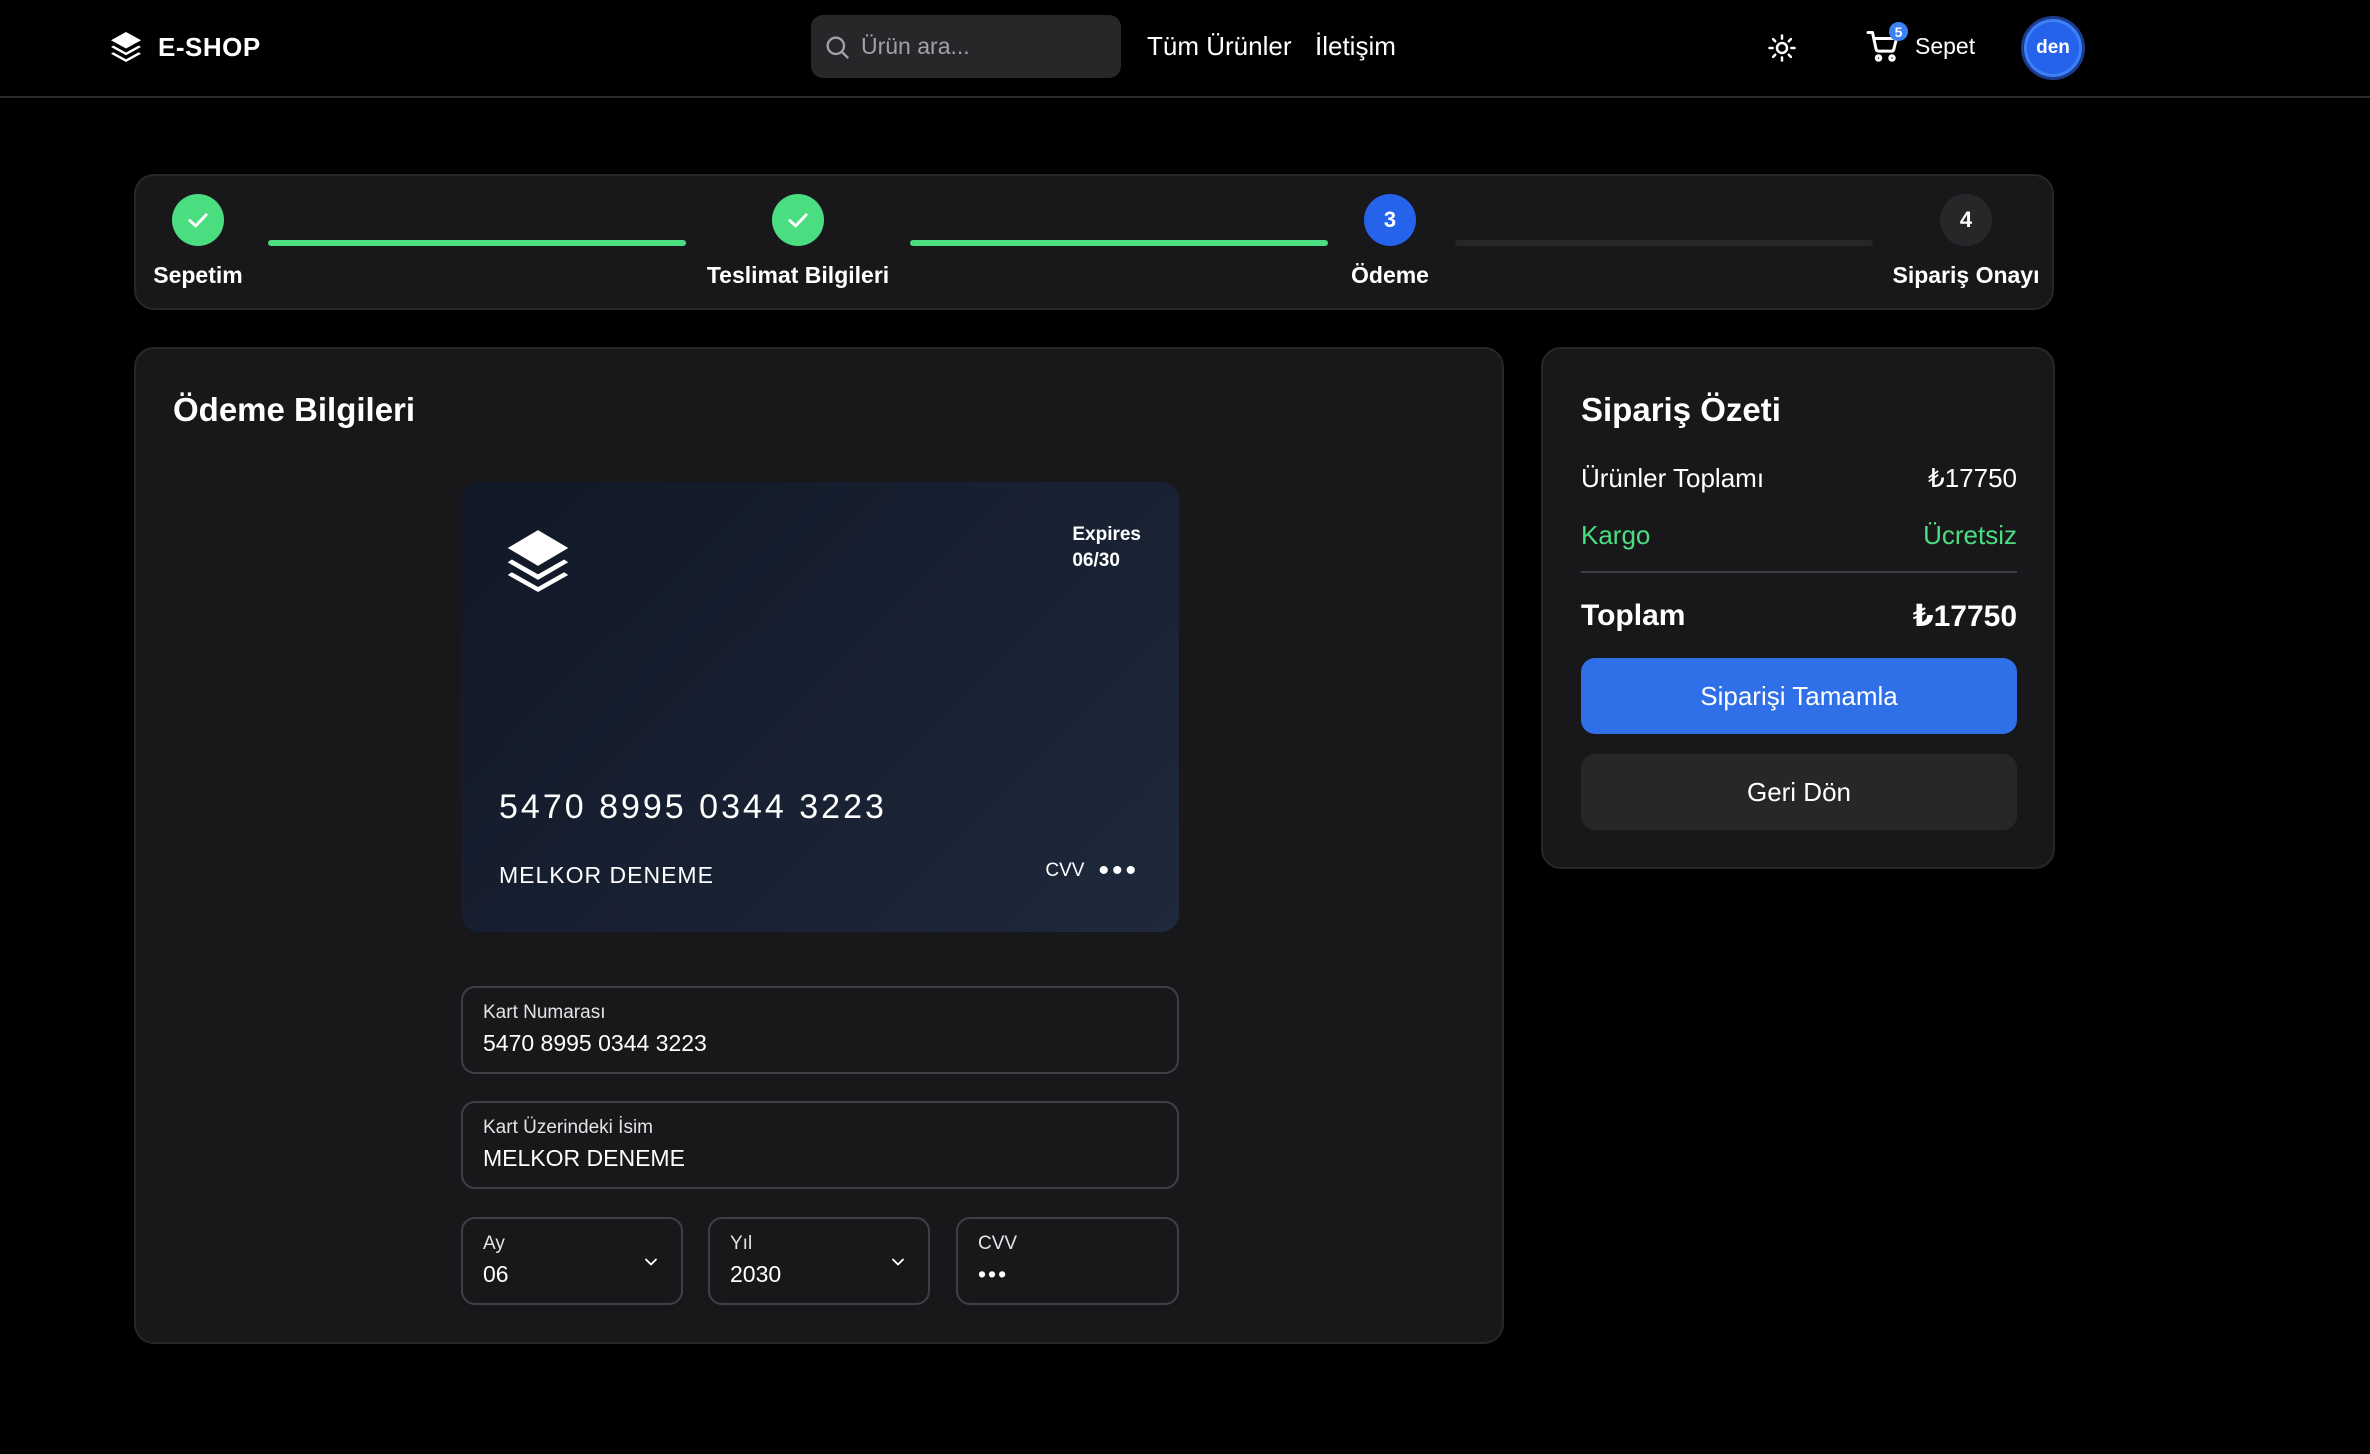 This screenshot has width=2370, height=1454. Describe the element at coordinates (1390, 220) in the screenshot. I see `step-number-circle: 3` at that location.